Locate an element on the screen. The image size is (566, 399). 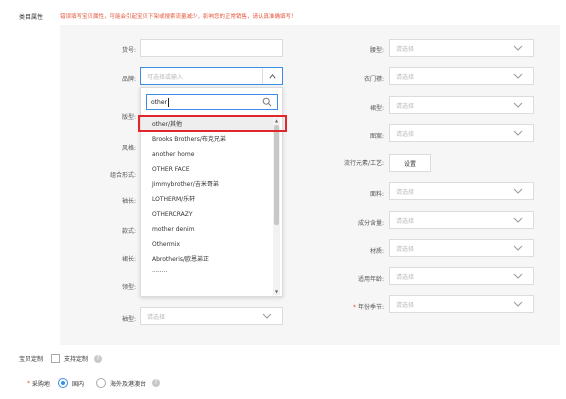
brand-option: OTHERCRAZY is located at coordinates (207, 214).